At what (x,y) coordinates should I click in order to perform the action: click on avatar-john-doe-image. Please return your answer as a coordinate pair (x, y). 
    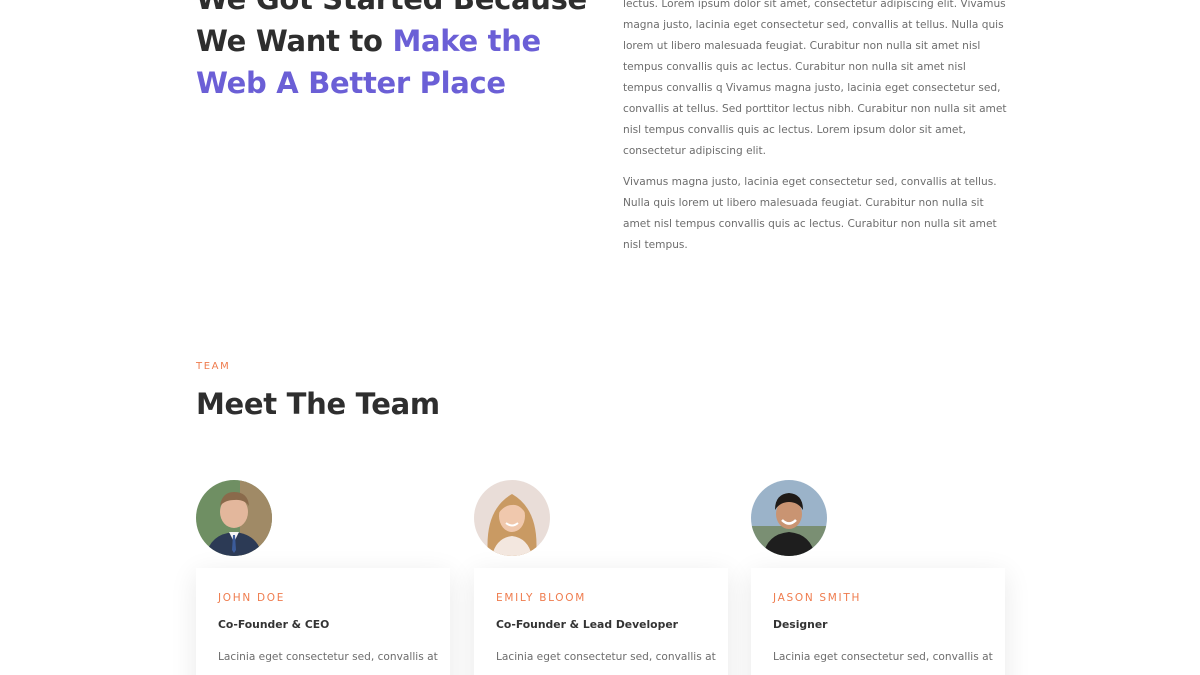
    Looking at the image, I should click on (234, 518).